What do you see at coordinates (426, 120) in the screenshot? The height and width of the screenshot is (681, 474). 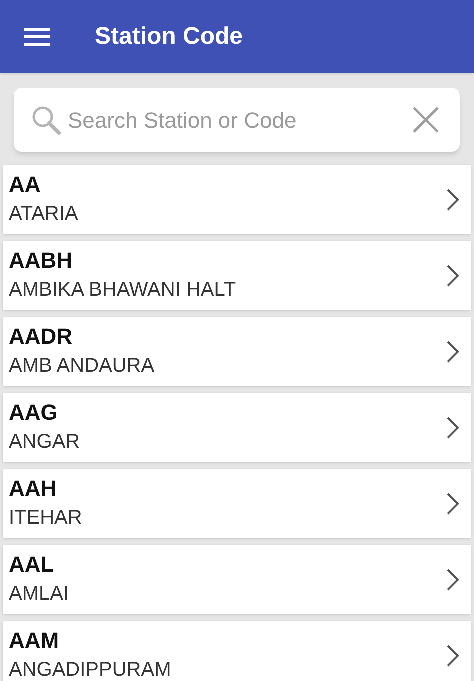 I see `close-icon` at bounding box center [426, 120].